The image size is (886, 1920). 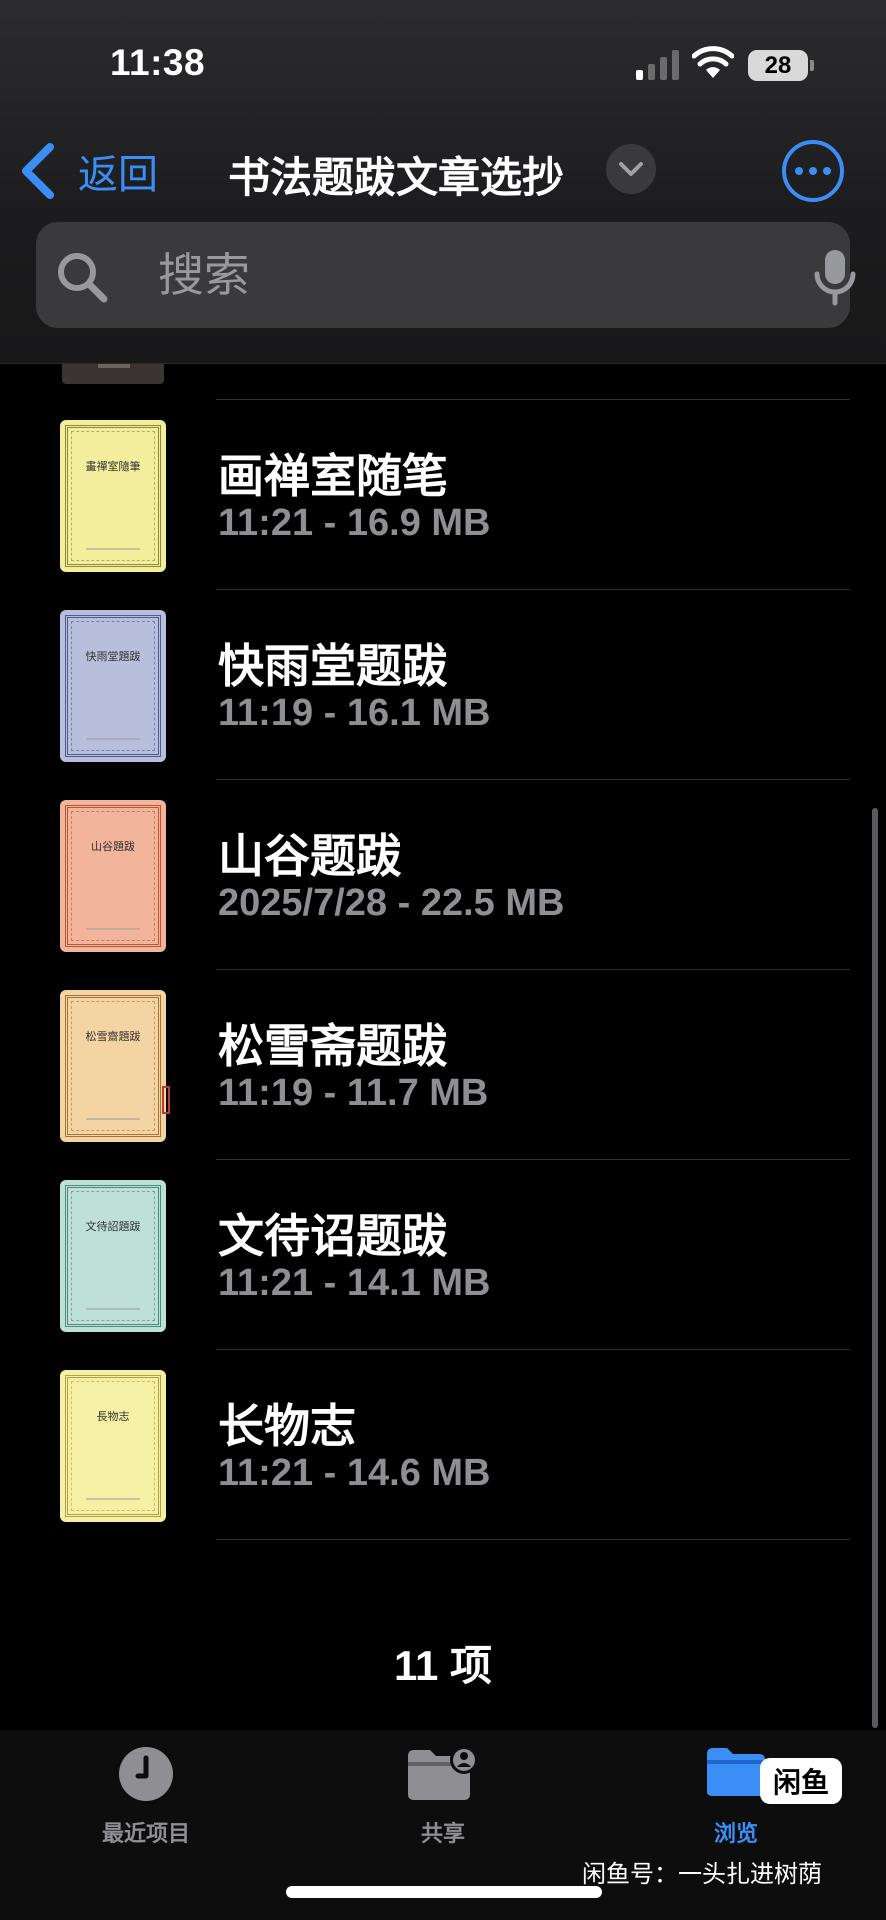 What do you see at coordinates (443, 1445) in the screenshot?
I see `file-row: 長物志 长物志 11:21 - 14.6 MB` at bounding box center [443, 1445].